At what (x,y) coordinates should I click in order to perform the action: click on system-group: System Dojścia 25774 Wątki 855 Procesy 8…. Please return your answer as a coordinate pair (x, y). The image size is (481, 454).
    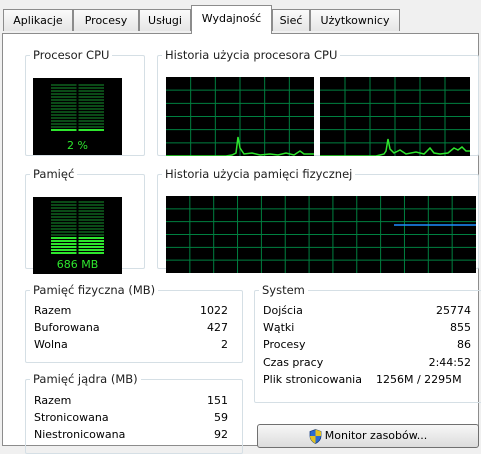
    Looking at the image, I should click on (367, 343).